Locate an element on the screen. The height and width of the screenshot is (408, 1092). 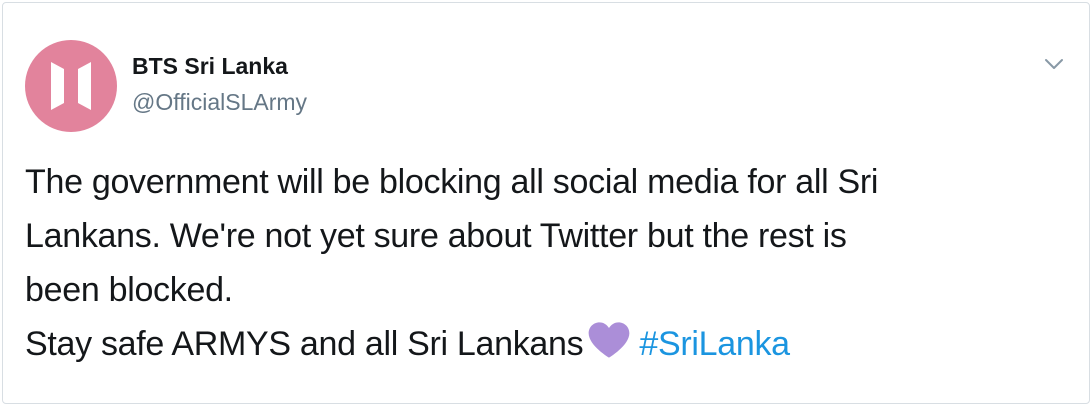
avatar is located at coordinates (71, 86).